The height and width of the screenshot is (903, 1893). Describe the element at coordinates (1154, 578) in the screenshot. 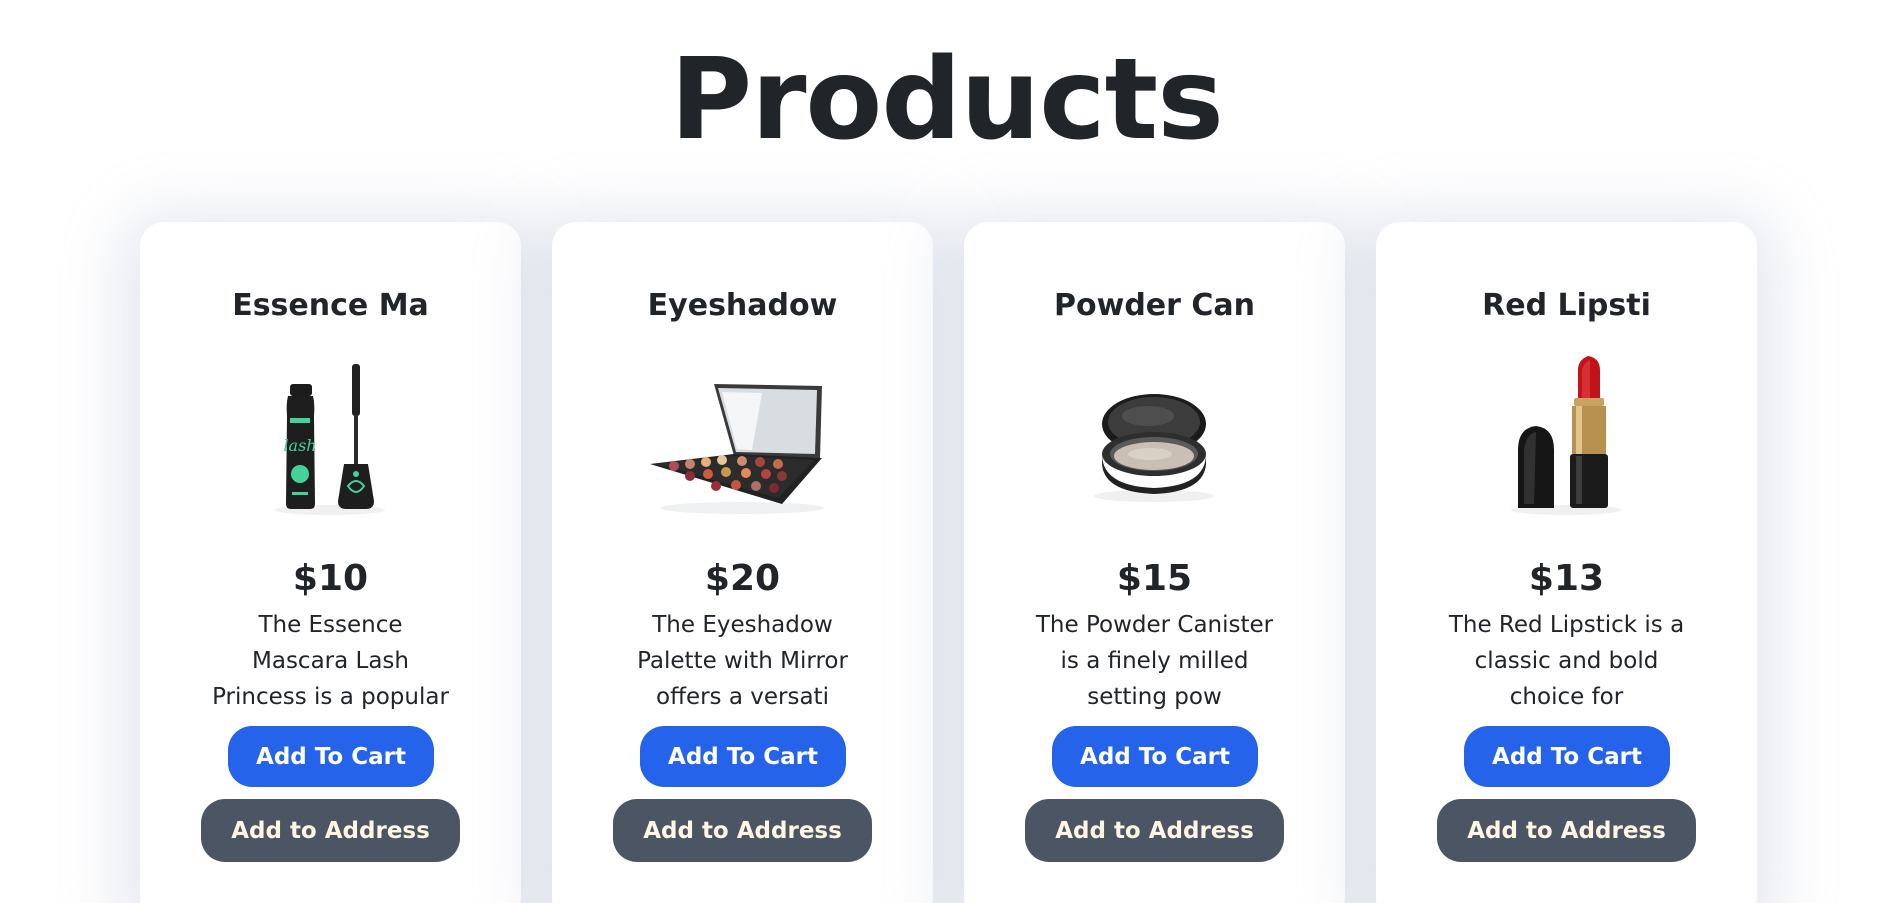

I see `product-price: $15` at that location.